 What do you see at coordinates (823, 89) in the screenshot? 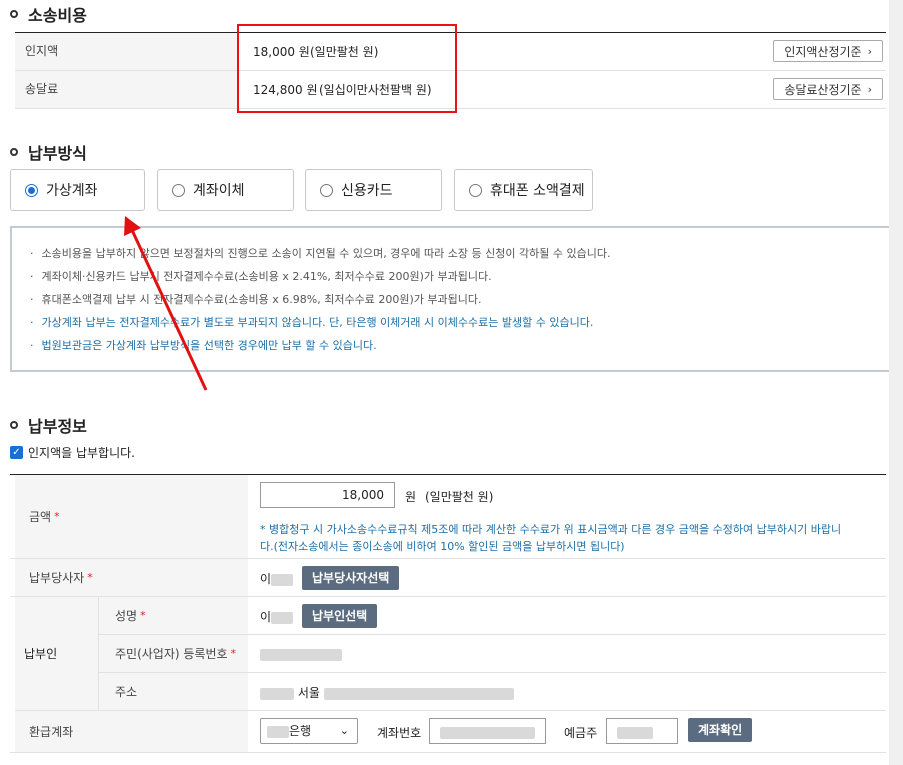
I see `delivery-criteria-label: 송달료산정기준` at bounding box center [823, 89].